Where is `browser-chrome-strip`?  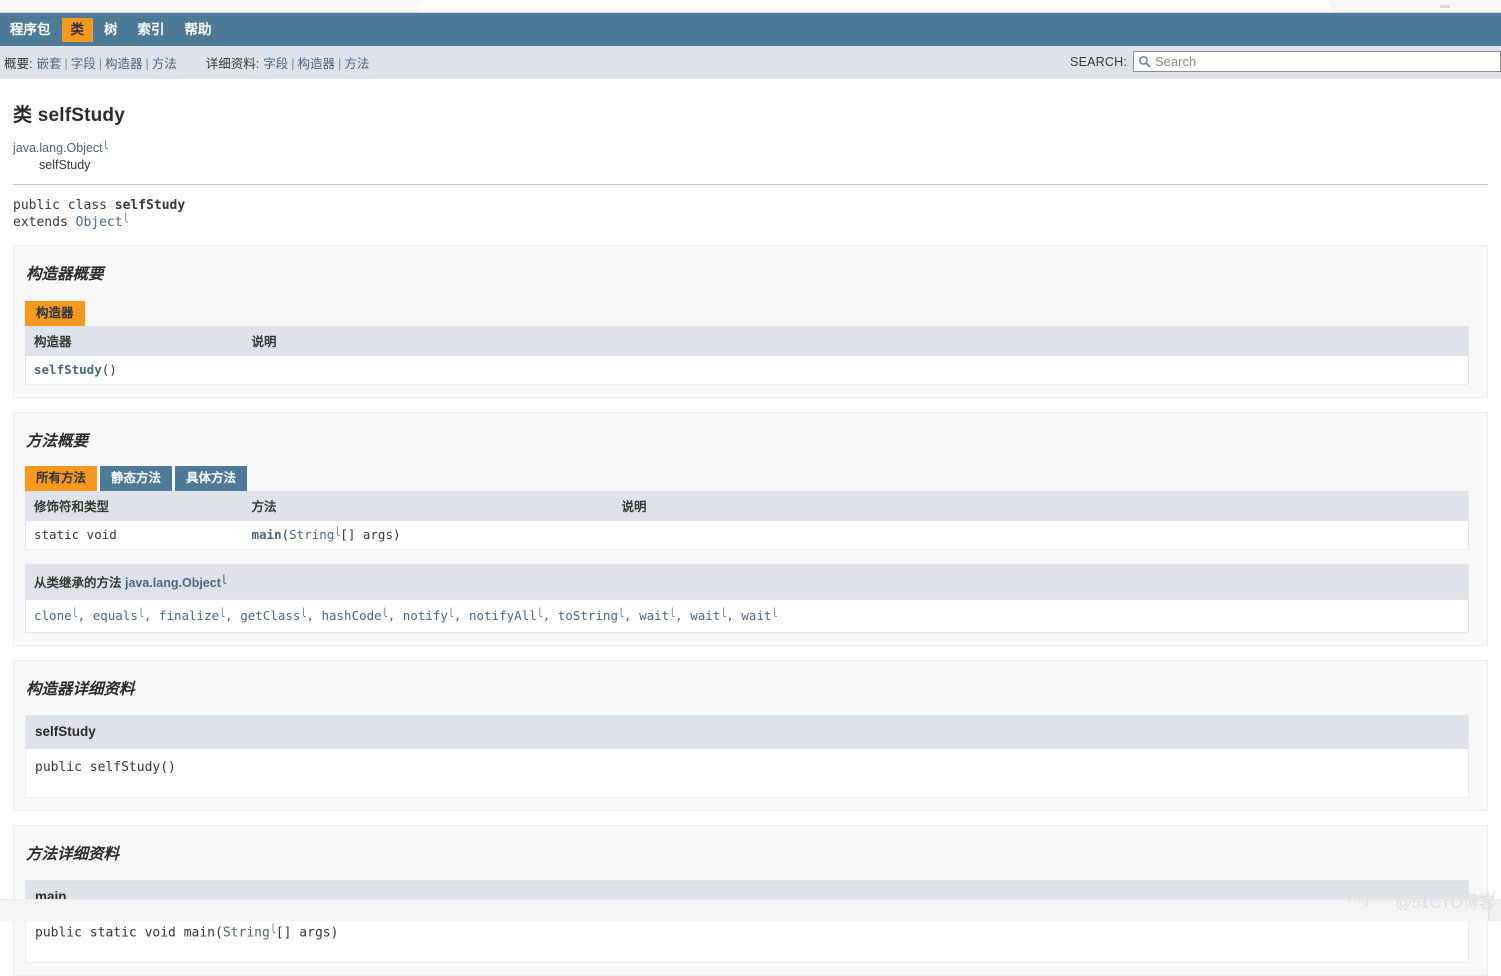 browser-chrome-strip is located at coordinates (750, 6).